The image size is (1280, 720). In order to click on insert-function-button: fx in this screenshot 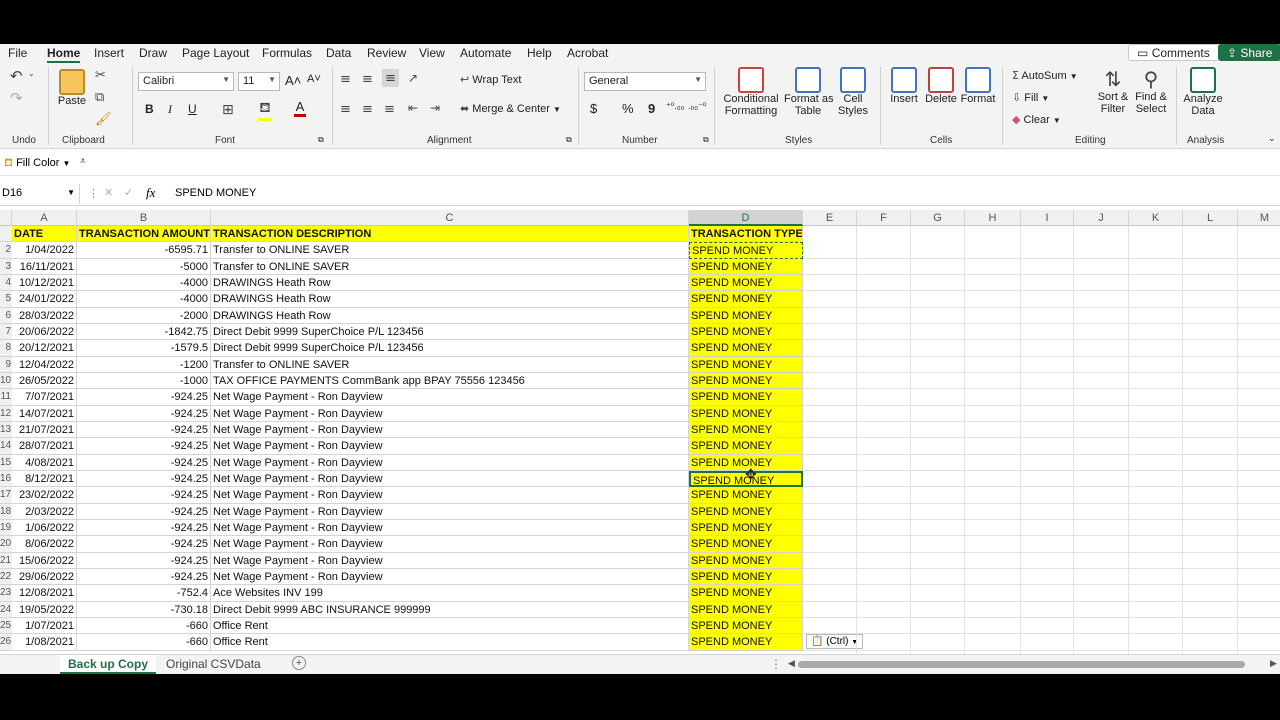, I will do `click(150, 193)`.